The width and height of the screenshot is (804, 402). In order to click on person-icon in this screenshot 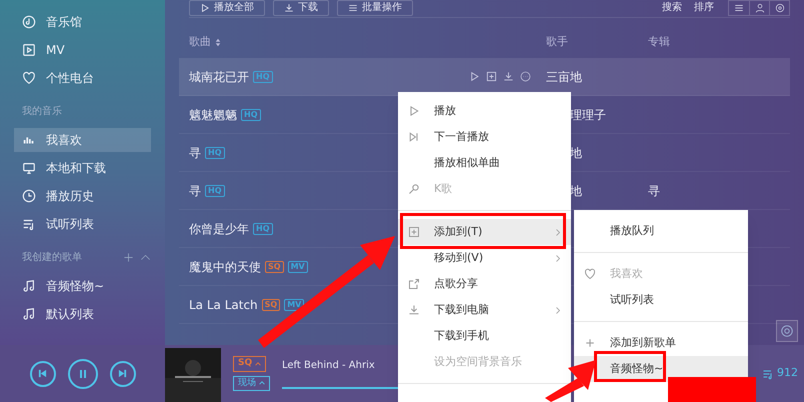, I will do `click(759, 7)`.